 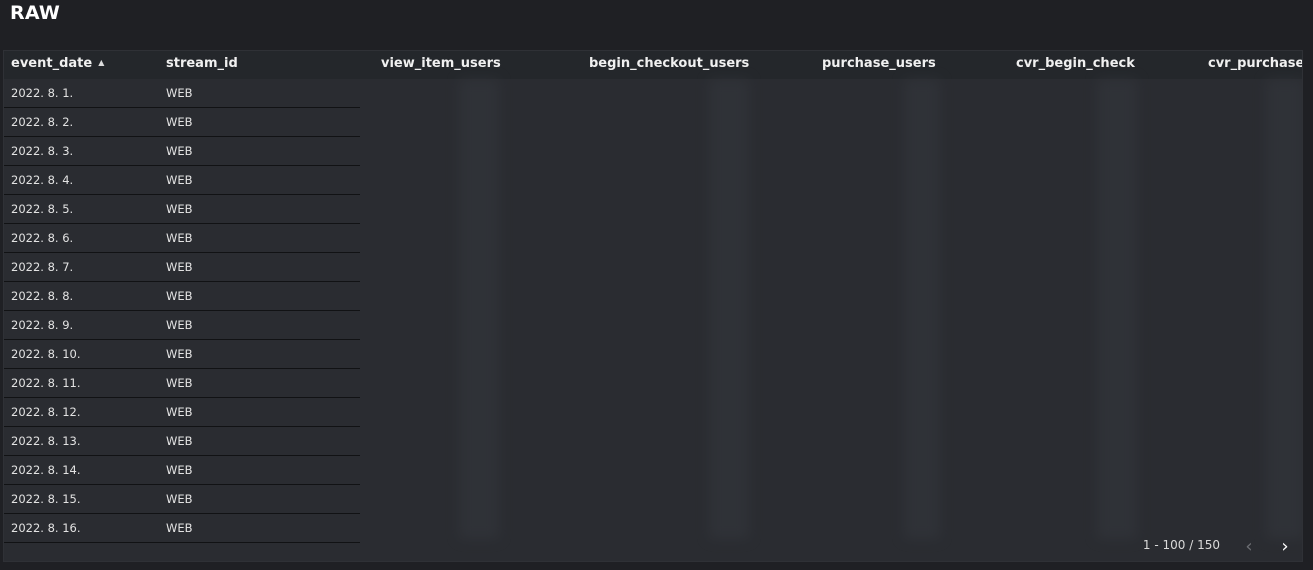 I want to click on column-header-event-date: event_date ▲, so click(x=57, y=63).